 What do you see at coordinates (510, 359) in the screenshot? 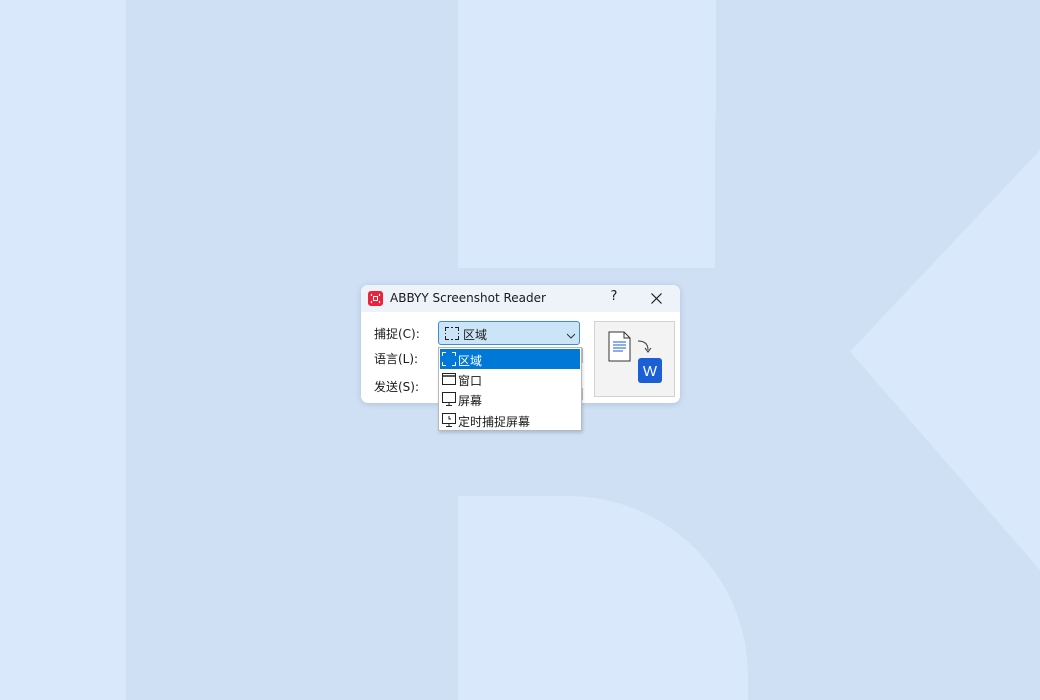
I see `capture-option-region: 区域` at bounding box center [510, 359].